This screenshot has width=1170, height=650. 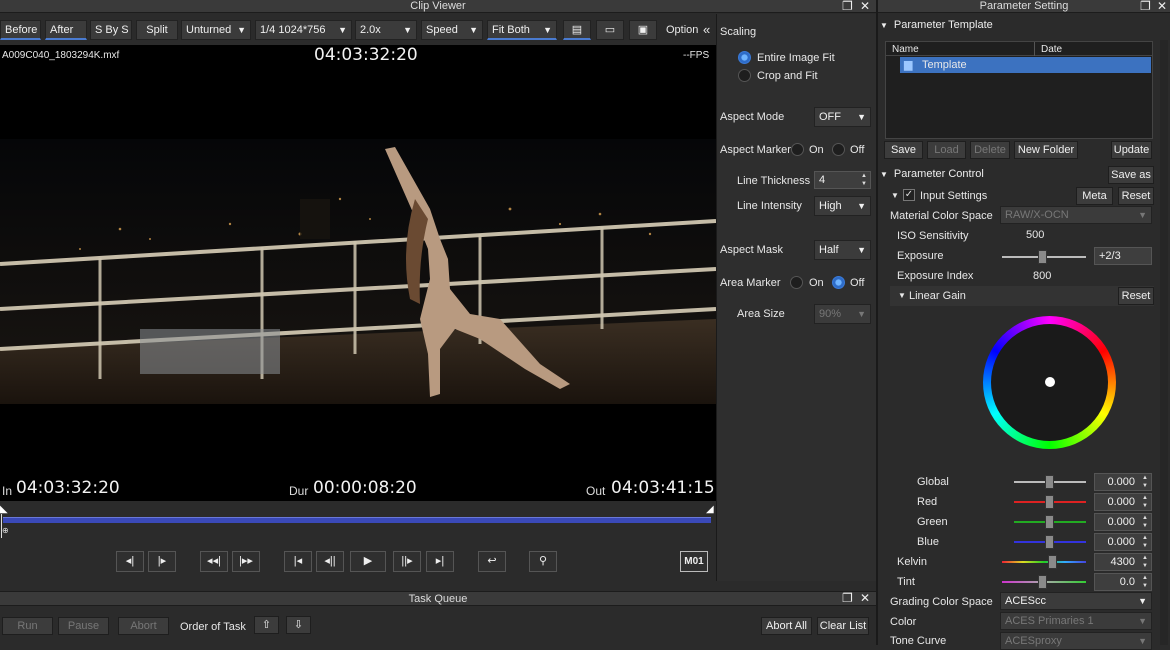 I want to click on aspect-mode-select: OFF ▼, so click(x=842, y=117).